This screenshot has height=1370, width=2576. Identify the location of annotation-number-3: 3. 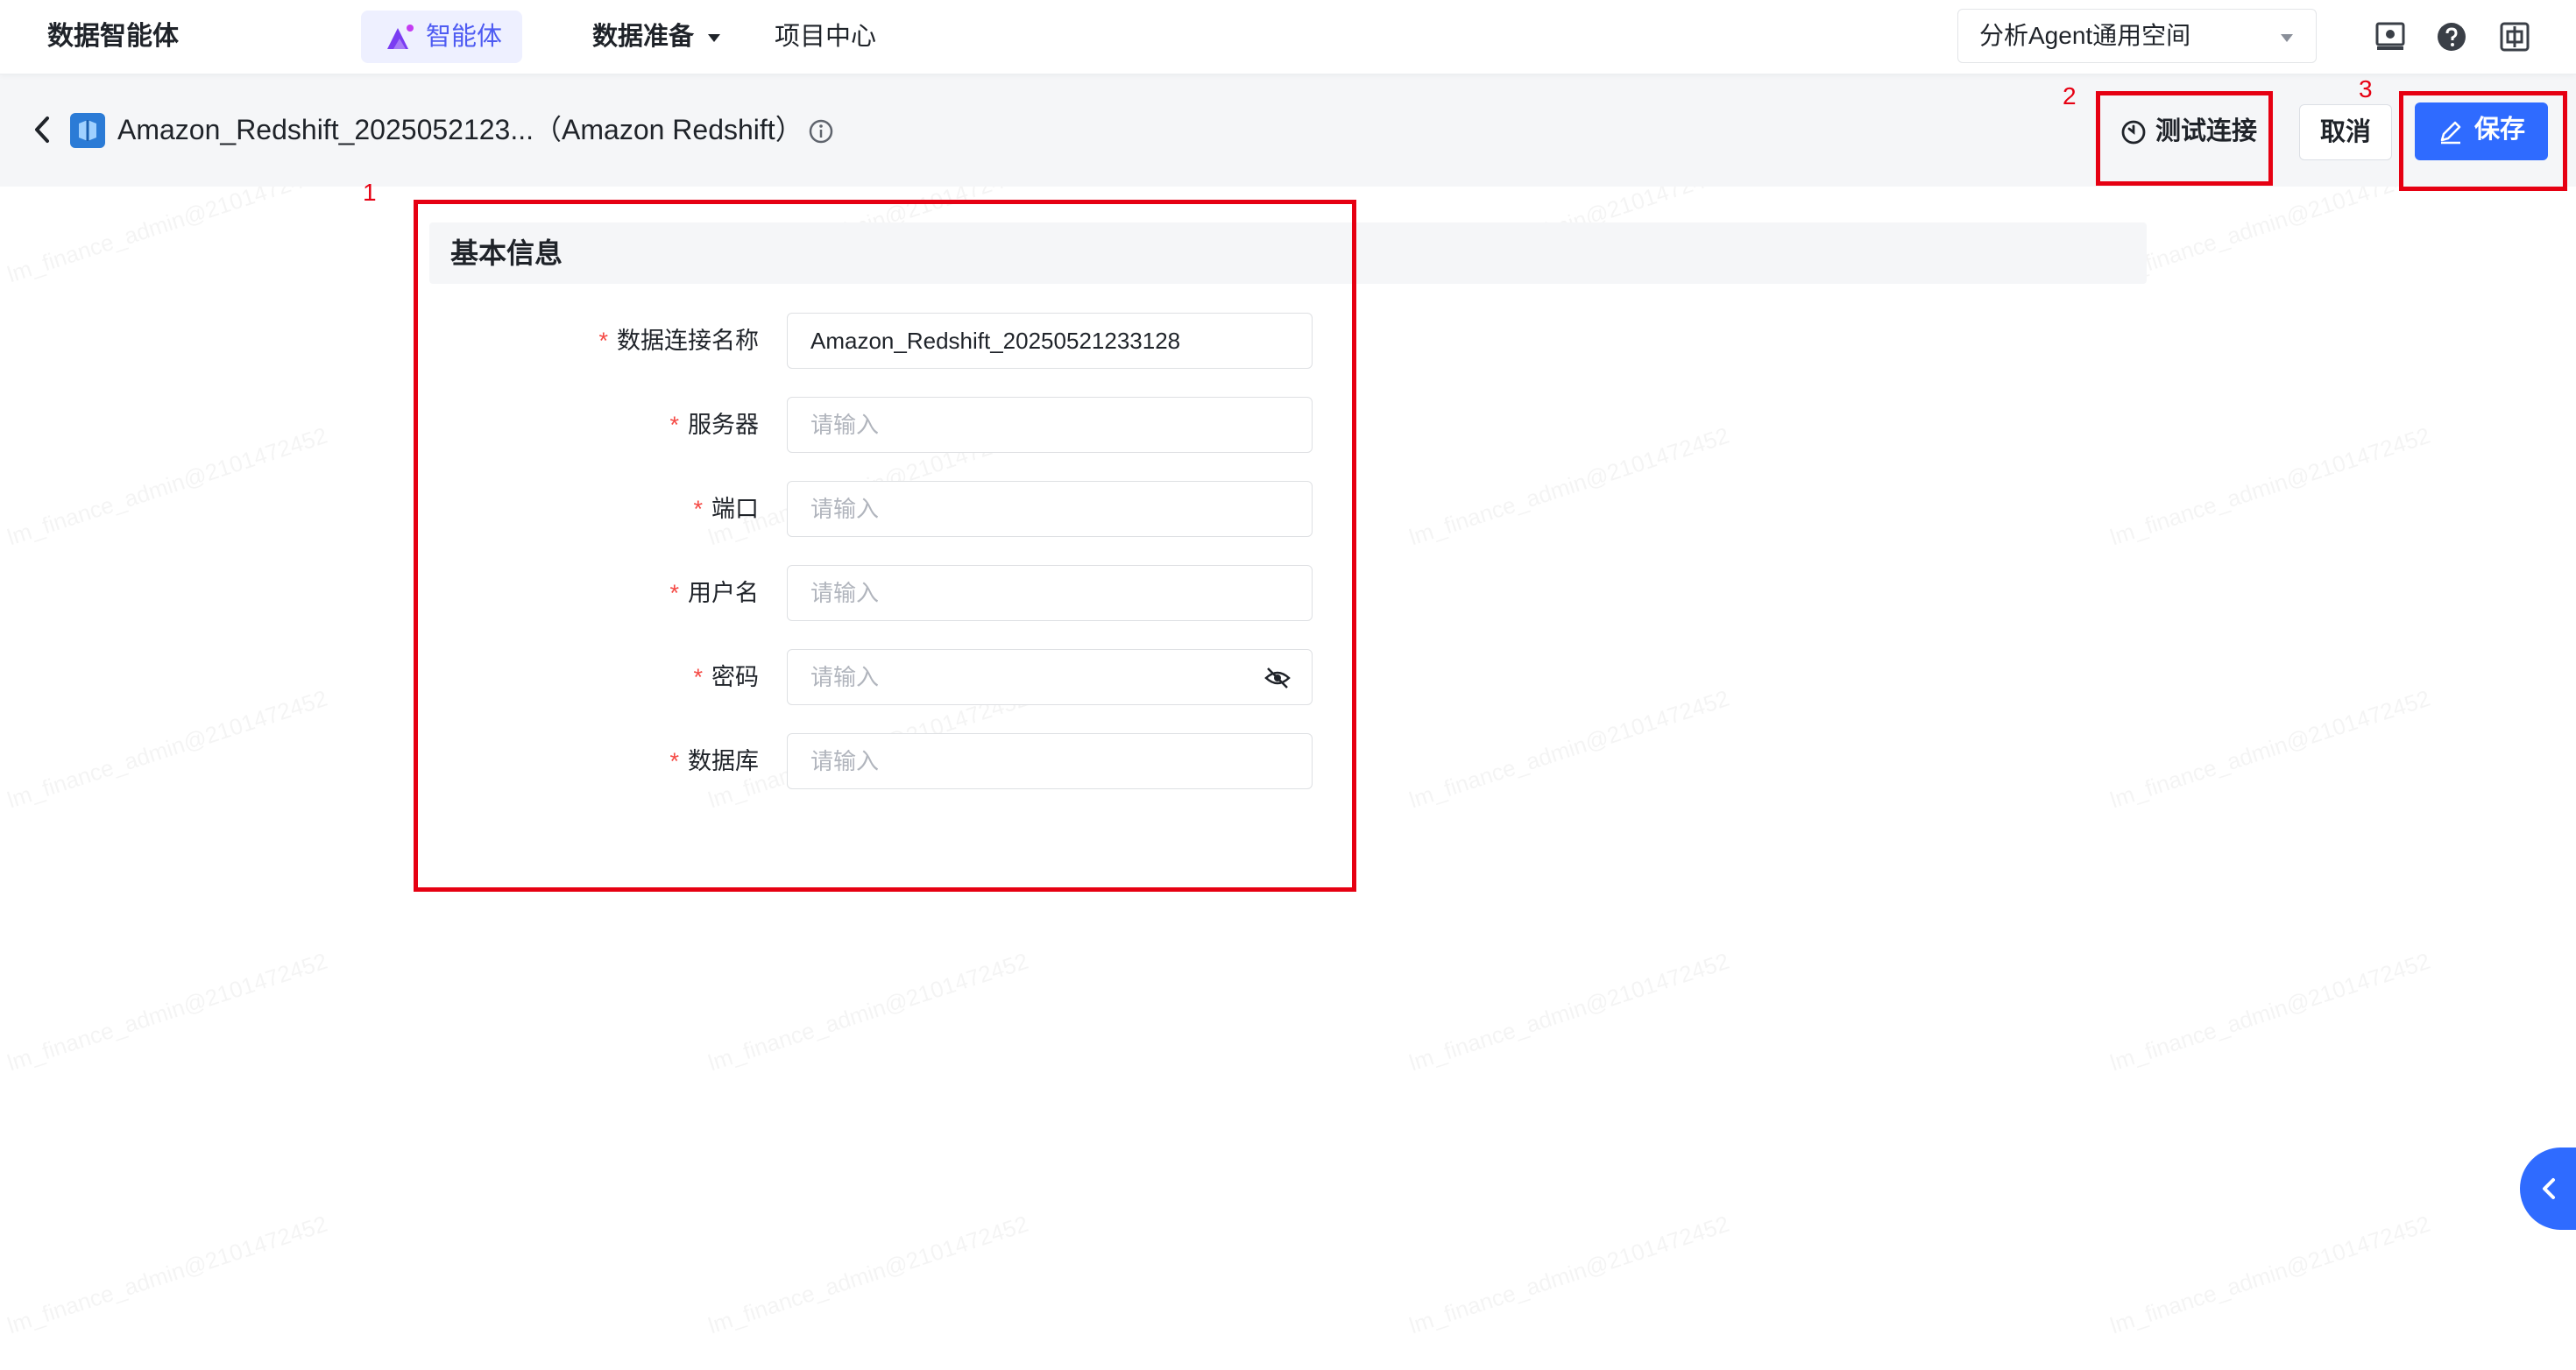
(2366, 89).